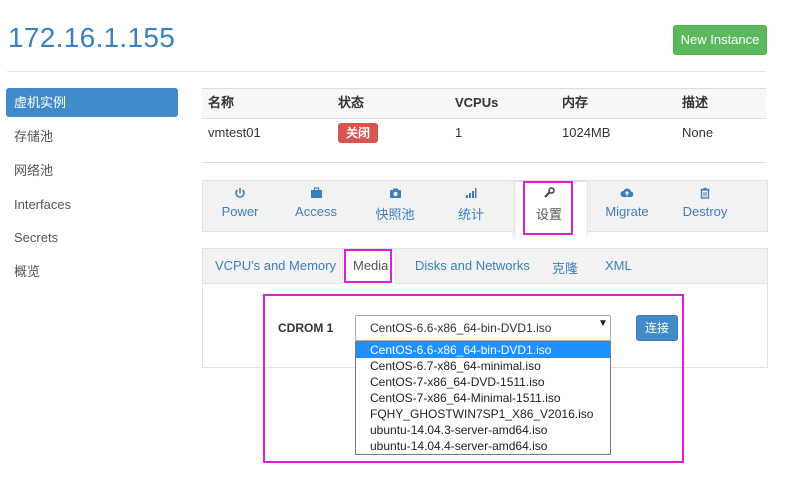 The width and height of the screenshot is (808, 496). Describe the element at coordinates (240, 211) in the screenshot. I see `action-power-label: Power` at that location.